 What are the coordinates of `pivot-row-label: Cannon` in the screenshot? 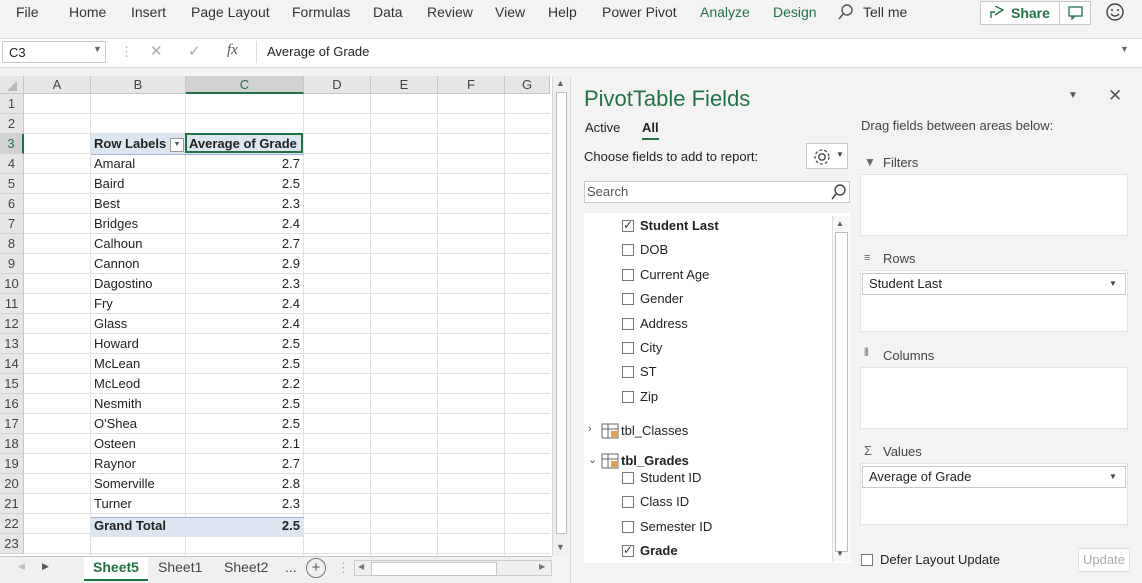 It's located at (117, 264).